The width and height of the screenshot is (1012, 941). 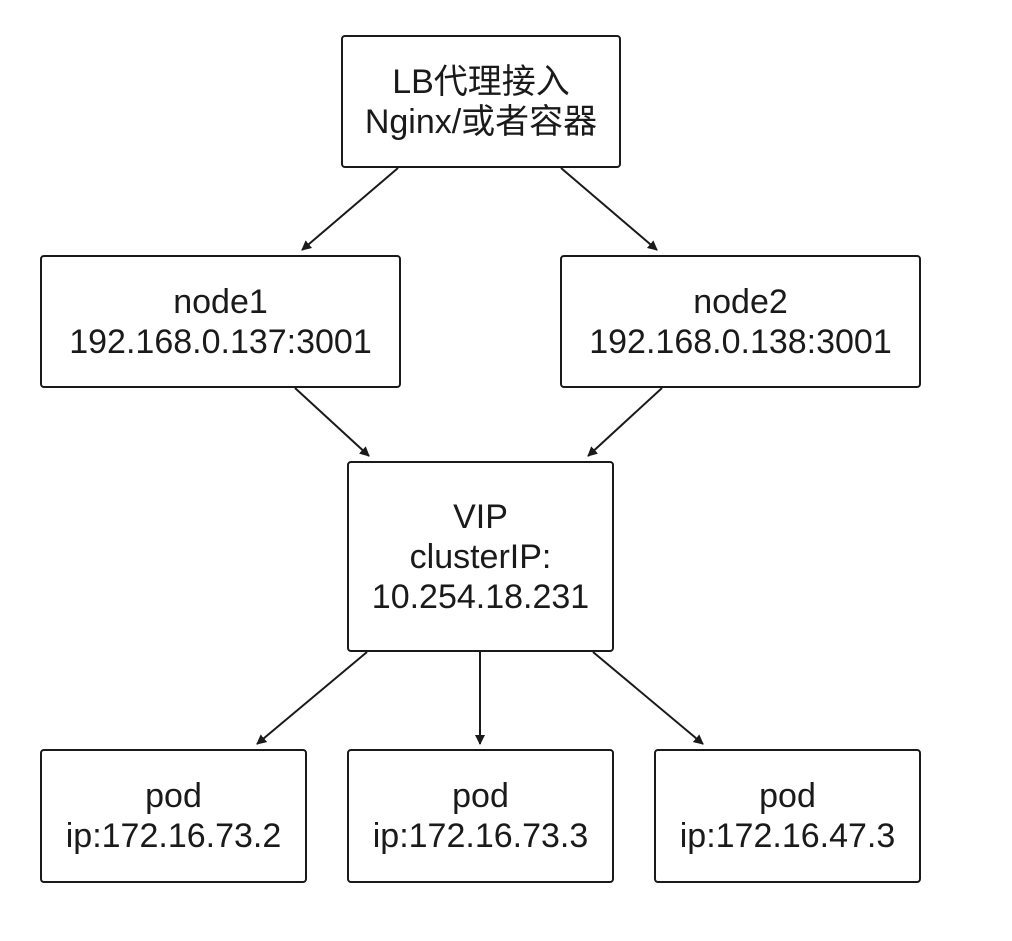 What do you see at coordinates (481, 81) in the screenshot?
I see `lb-title: LB代理接入` at bounding box center [481, 81].